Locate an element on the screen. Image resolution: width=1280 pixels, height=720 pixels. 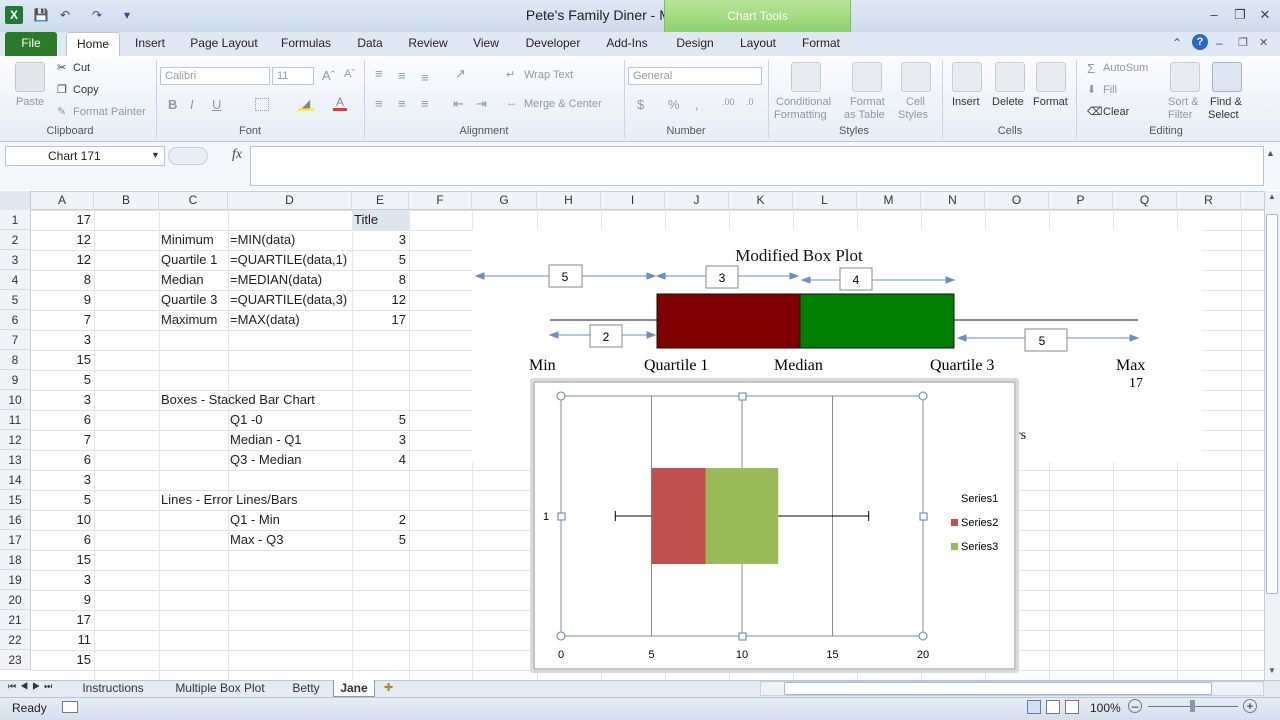
column-header-o: O is located at coordinates (1017, 200).